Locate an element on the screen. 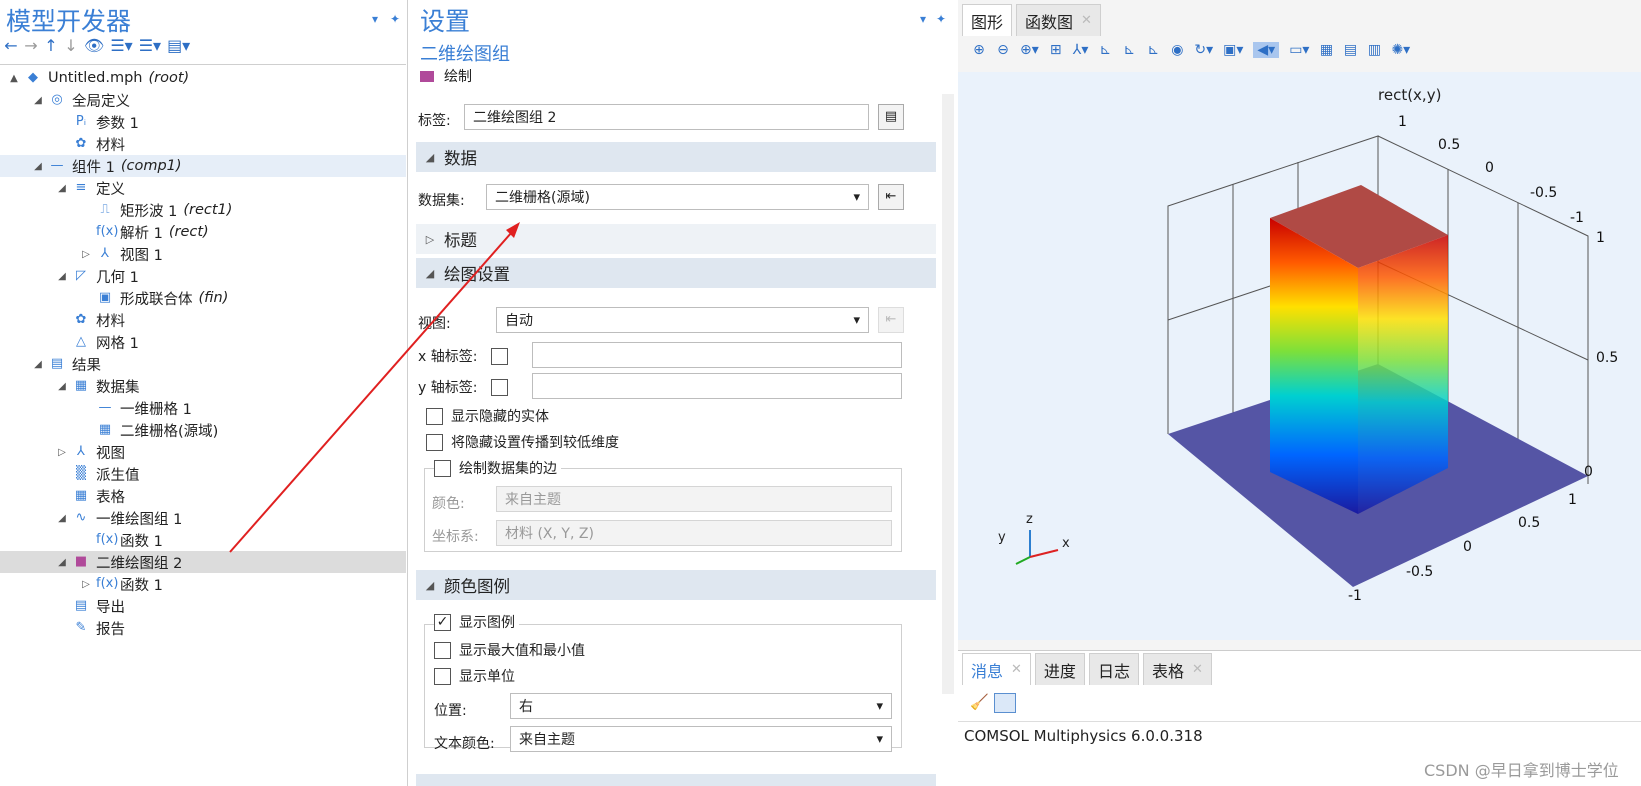  move-up-icon: ↑ is located at coordinates (51, 45).